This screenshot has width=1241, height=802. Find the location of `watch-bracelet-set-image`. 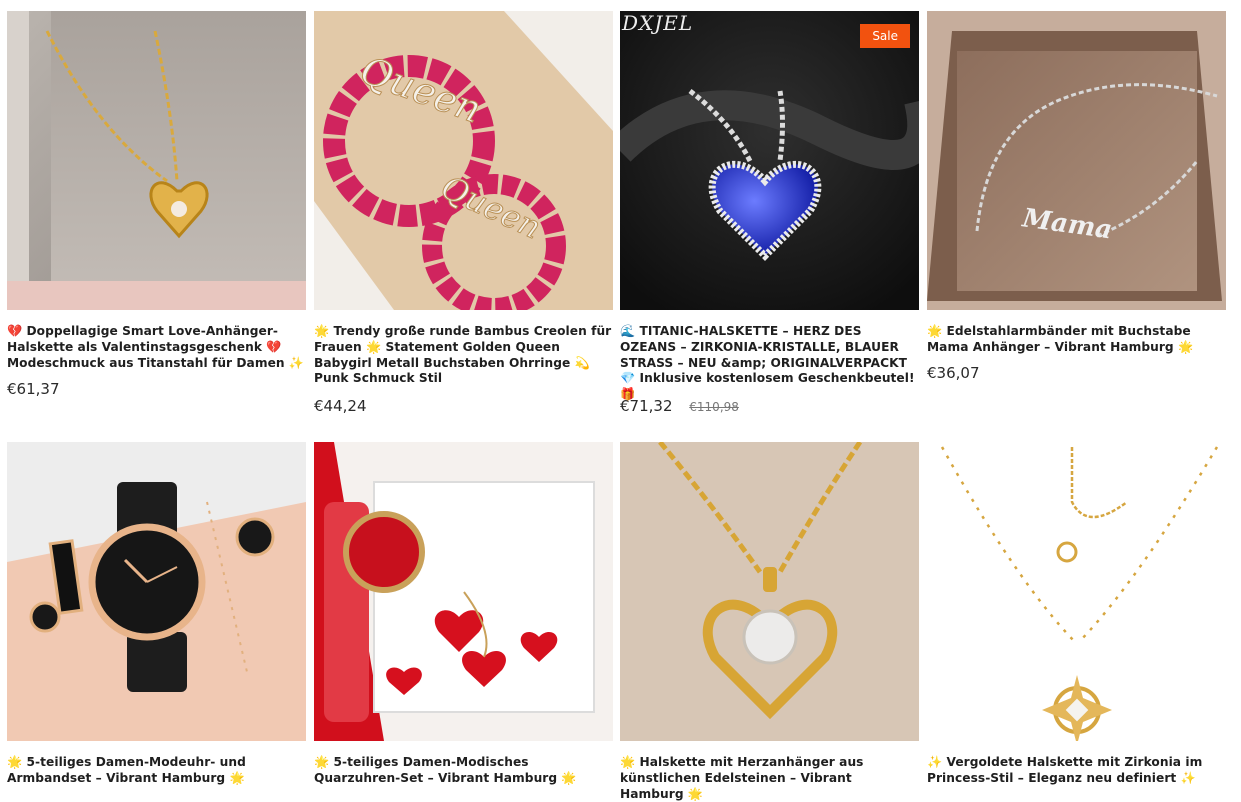

watch-bracelet-set-image is located at coordinates (156, 591).